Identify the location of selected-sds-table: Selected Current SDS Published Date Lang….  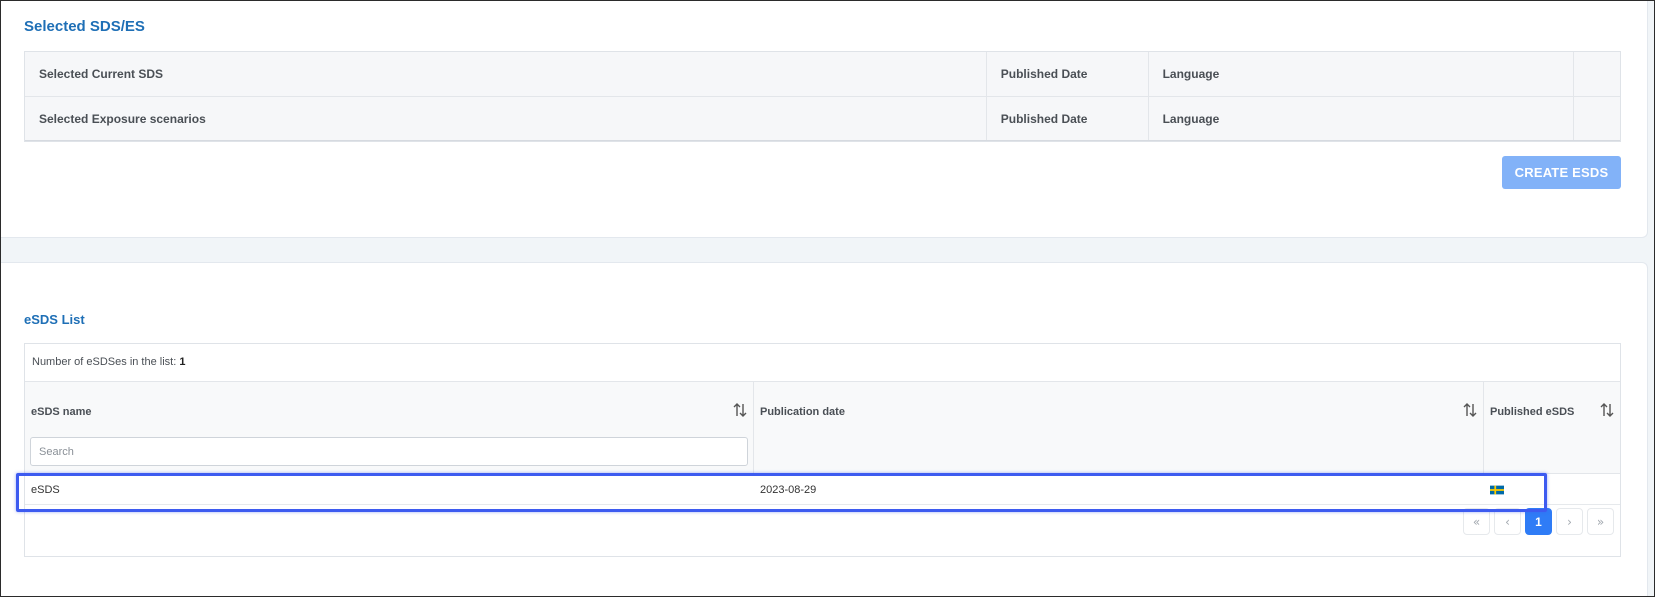
(822, 96).